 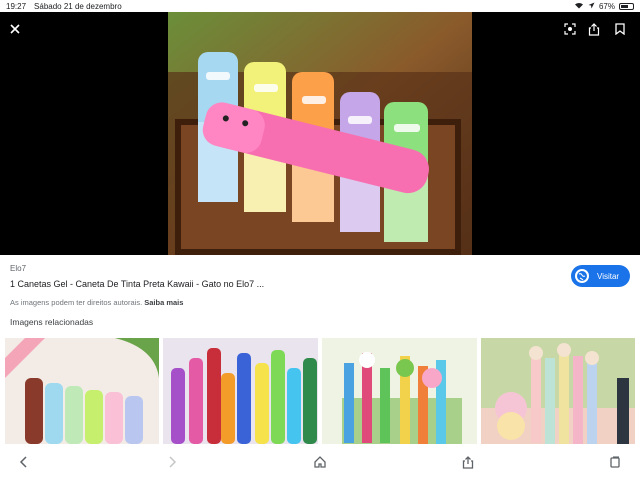 I want to click on close-icon, so click(x=15, y=29).